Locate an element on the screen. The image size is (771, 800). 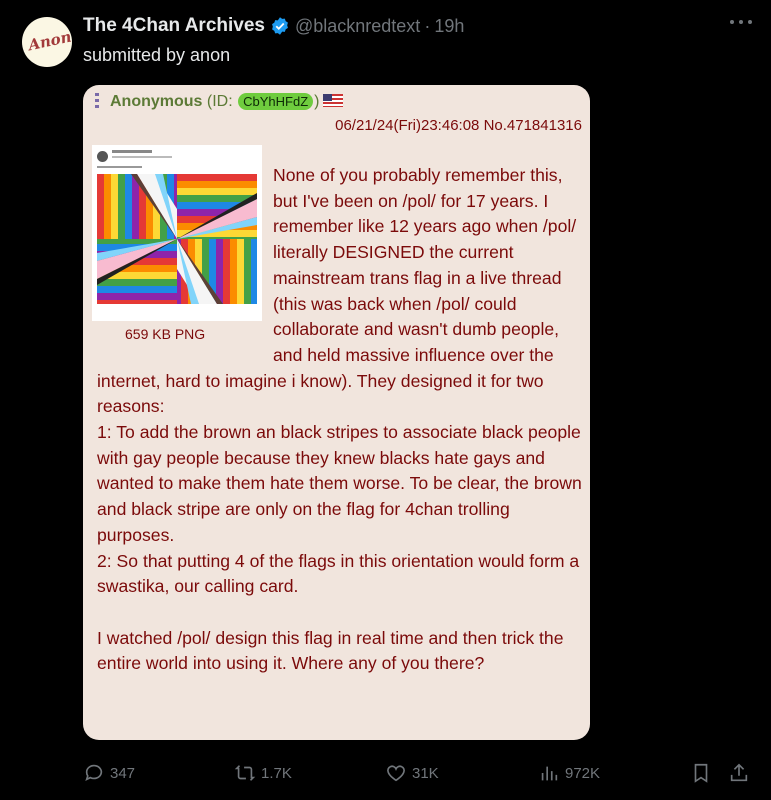
drag-handle-icon is located at coordinates (97, 102).